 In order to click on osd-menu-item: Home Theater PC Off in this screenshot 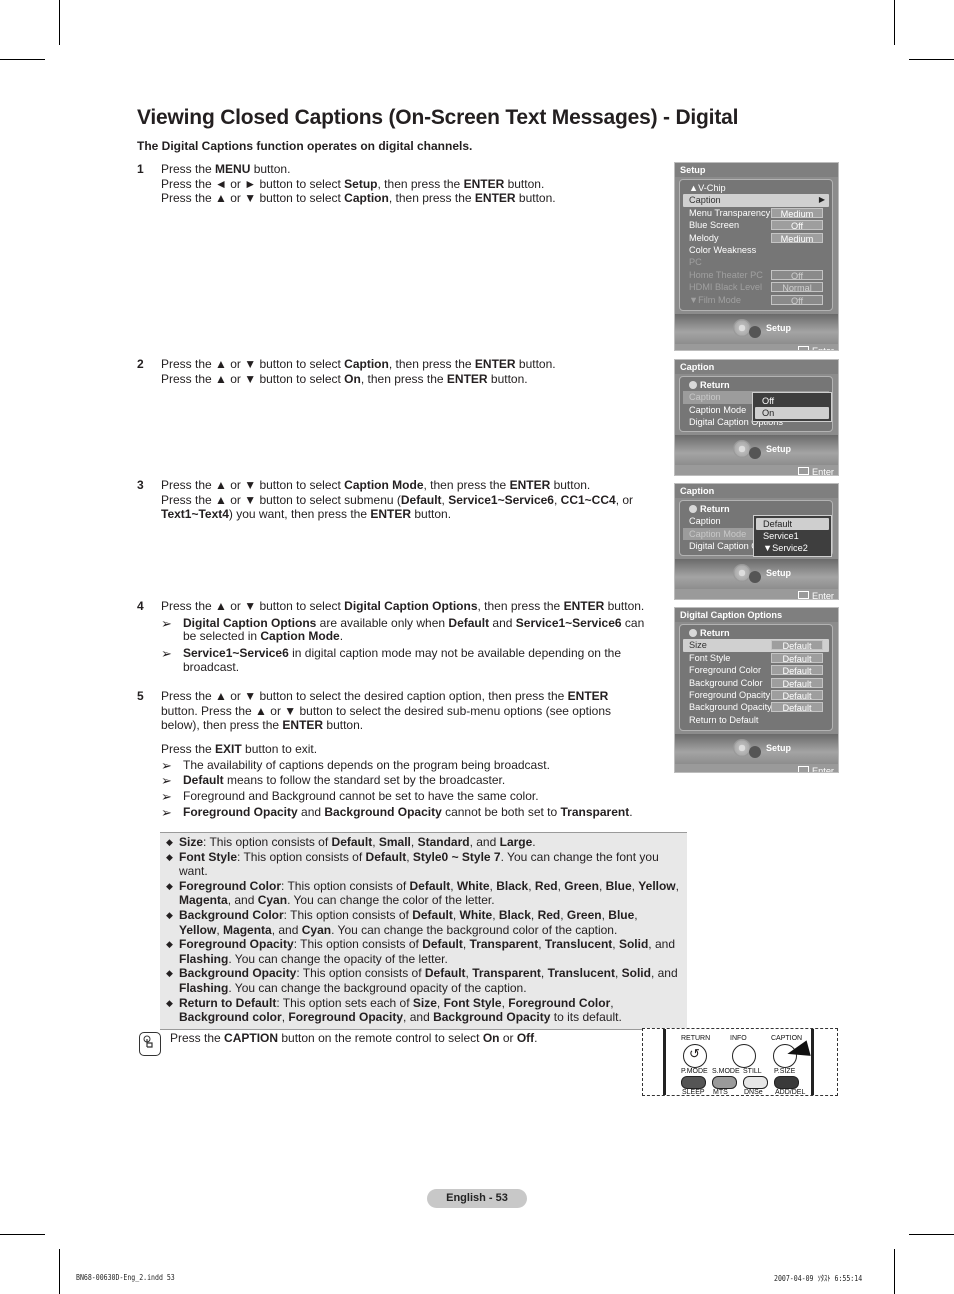, I will do `click(756, 275)`.